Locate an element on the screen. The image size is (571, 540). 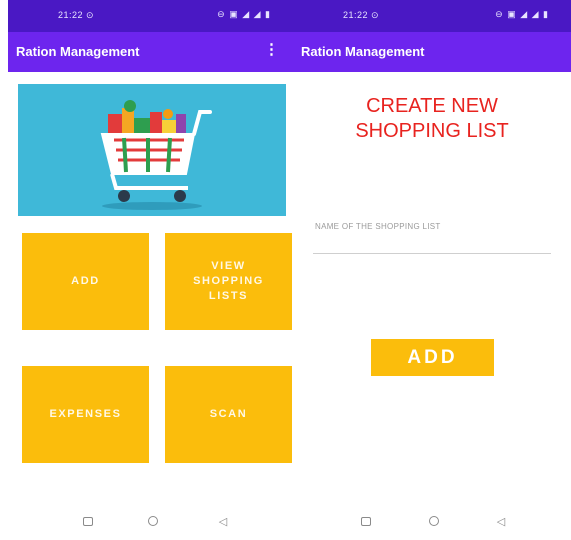
shopping-cart-banner is located at coordinates (152, 150).